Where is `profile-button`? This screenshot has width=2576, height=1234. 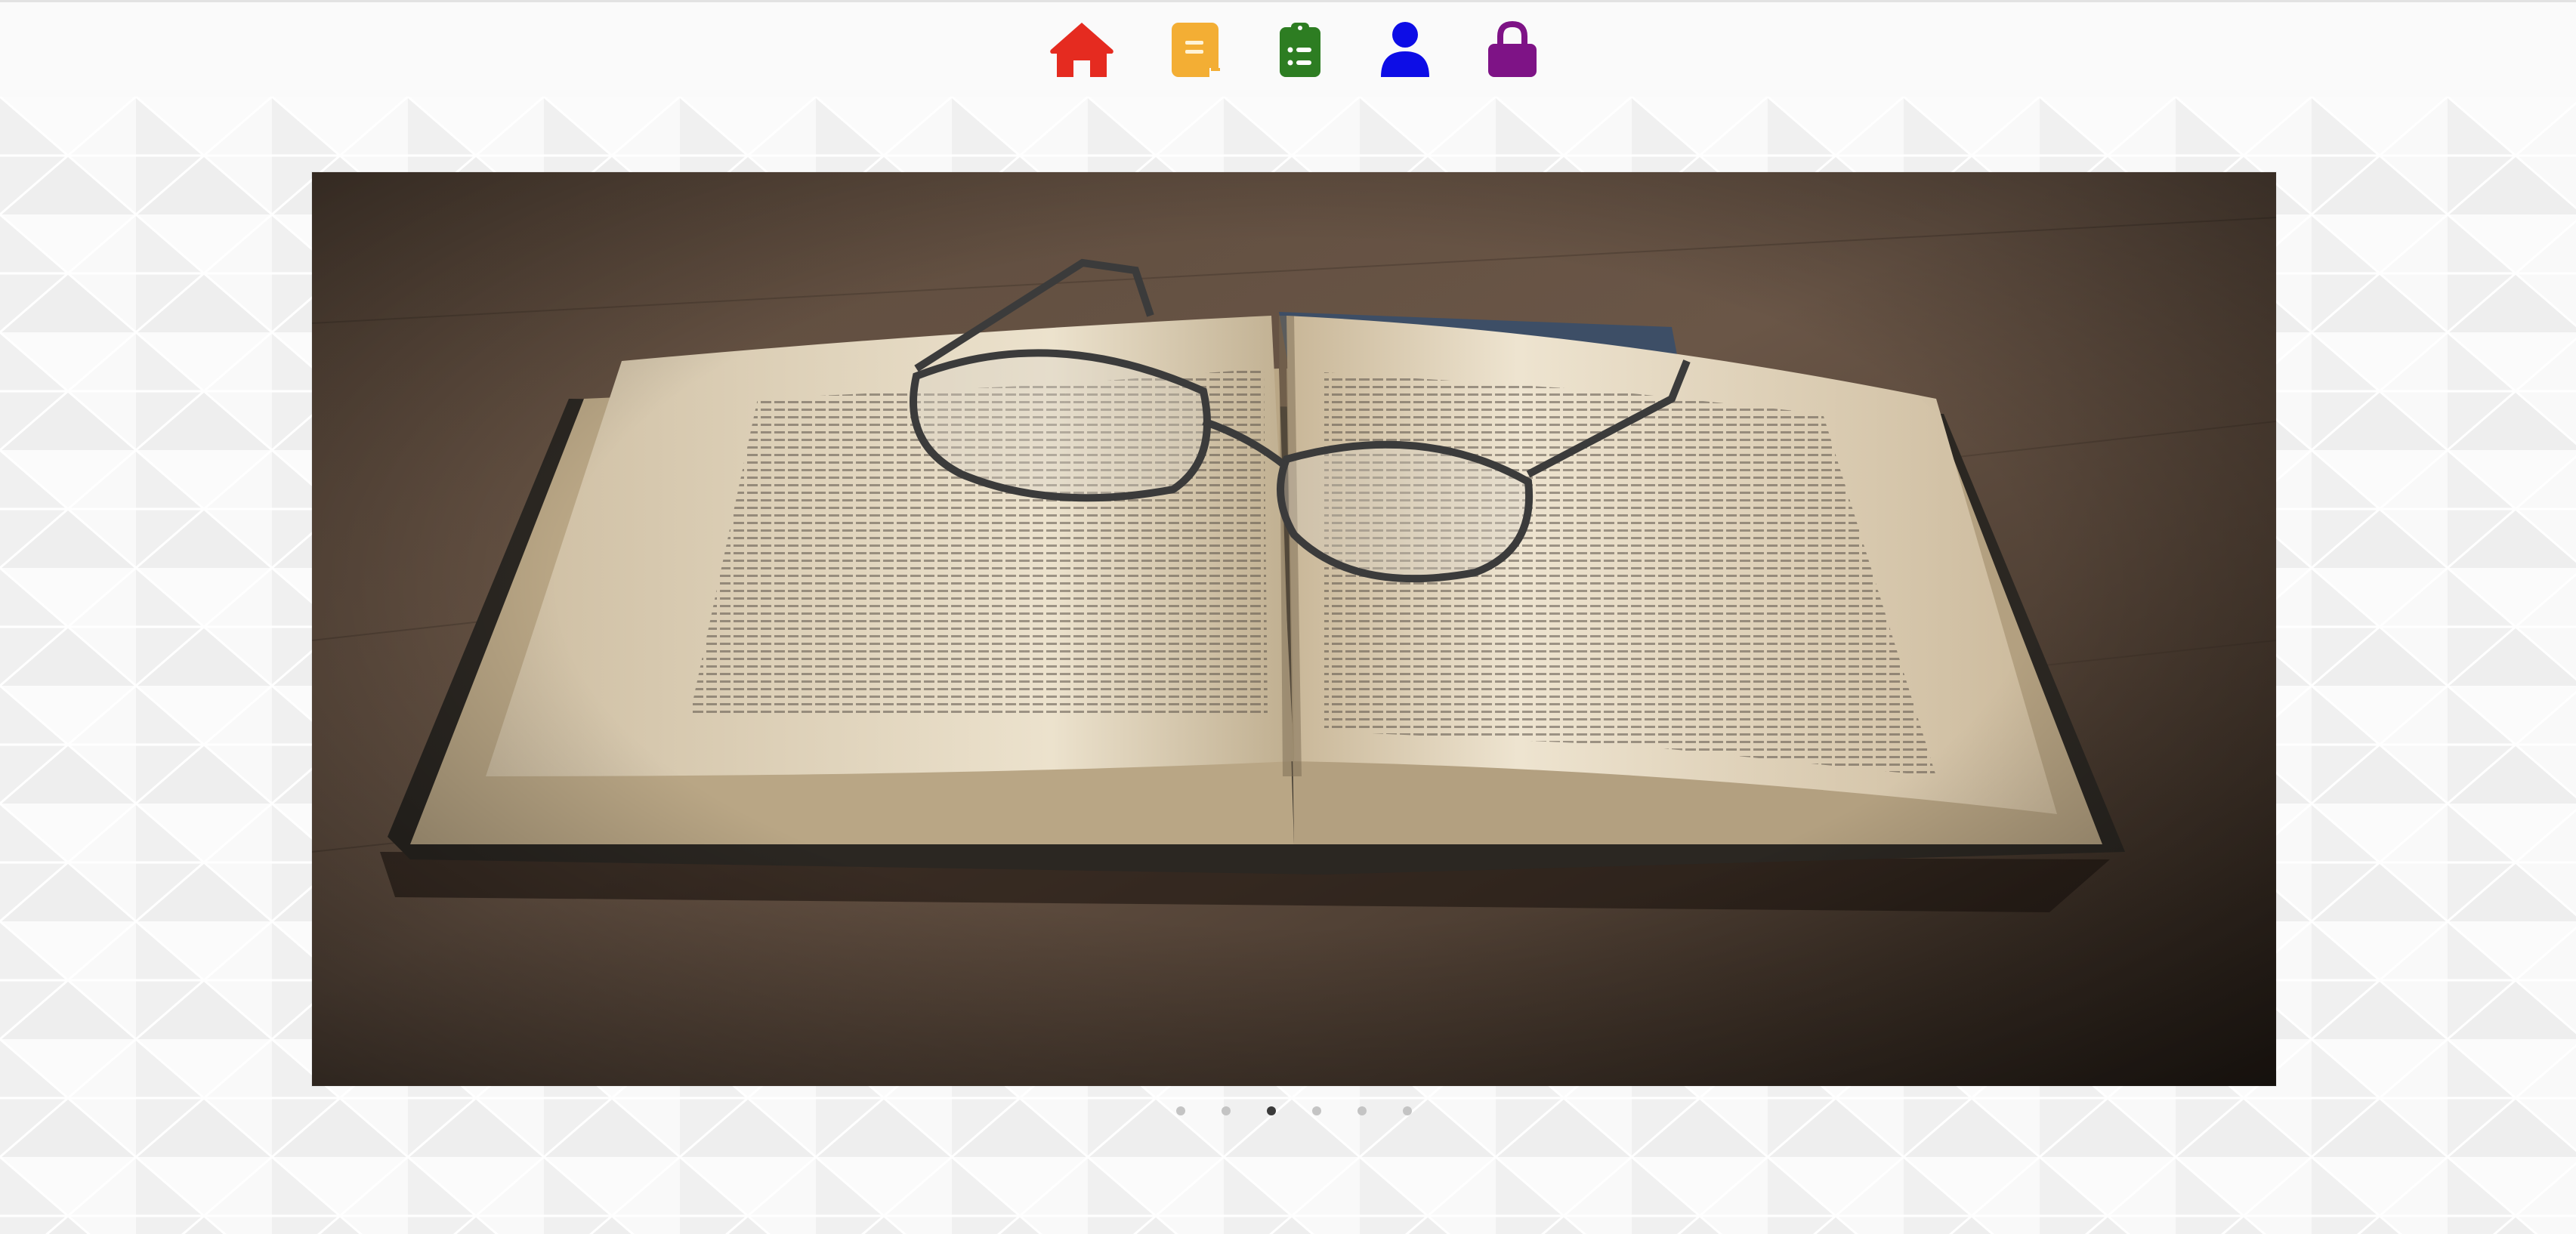 profile-button is located at coordinates (1405, 50).